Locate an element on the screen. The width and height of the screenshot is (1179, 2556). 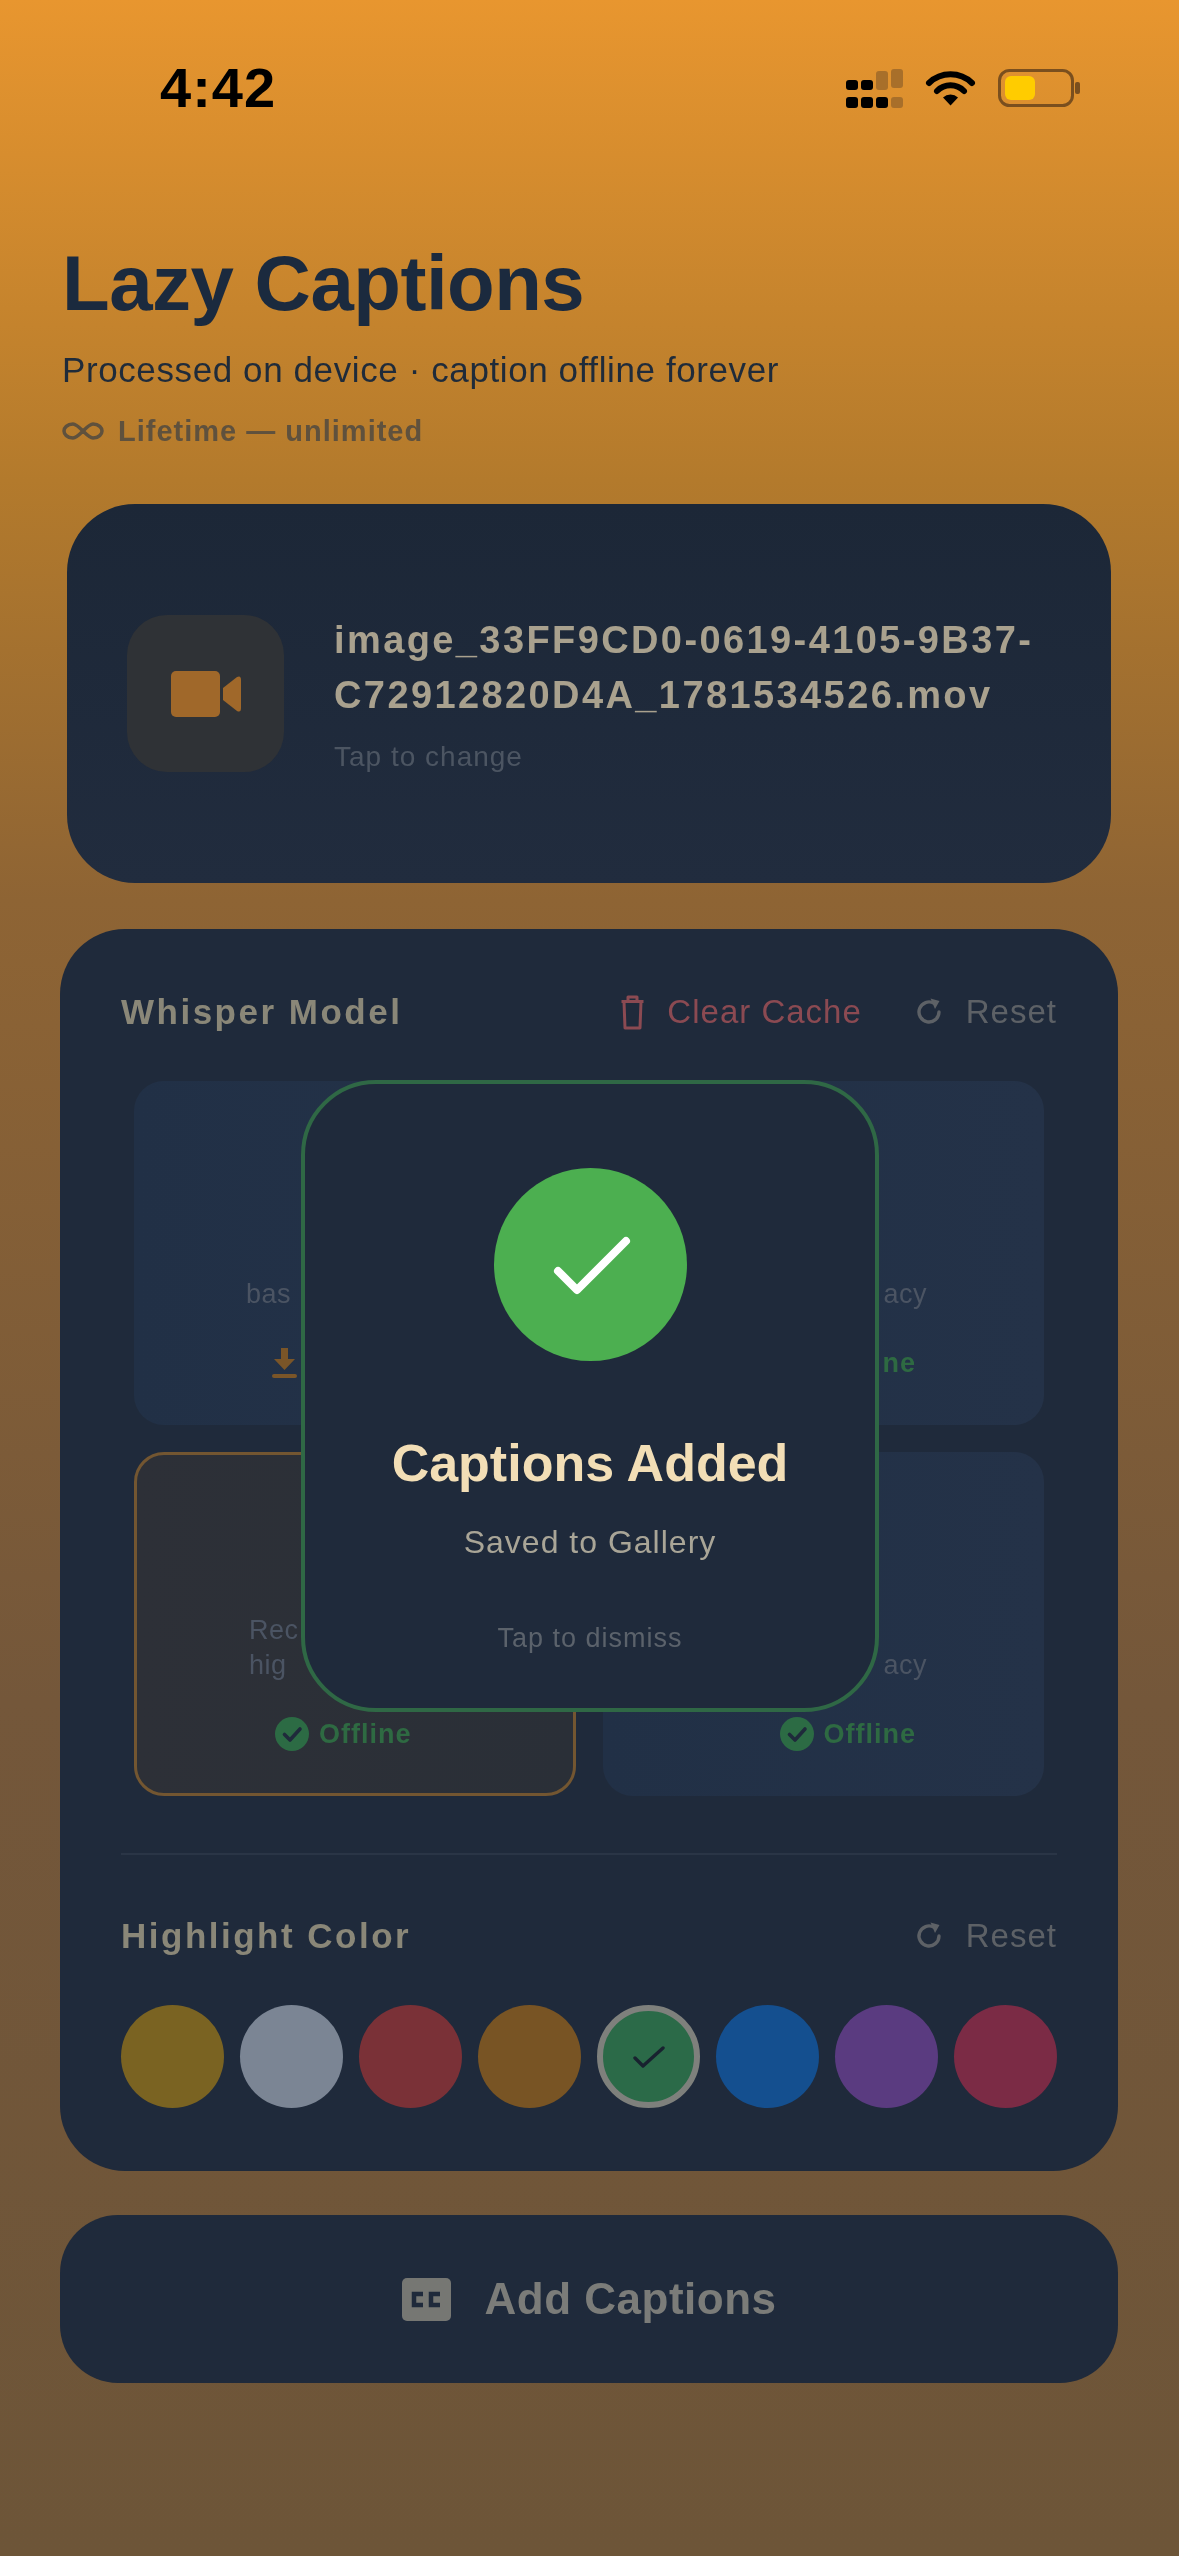
plan-label: Lifetime — unlimited is located at coordinates (271, 431).